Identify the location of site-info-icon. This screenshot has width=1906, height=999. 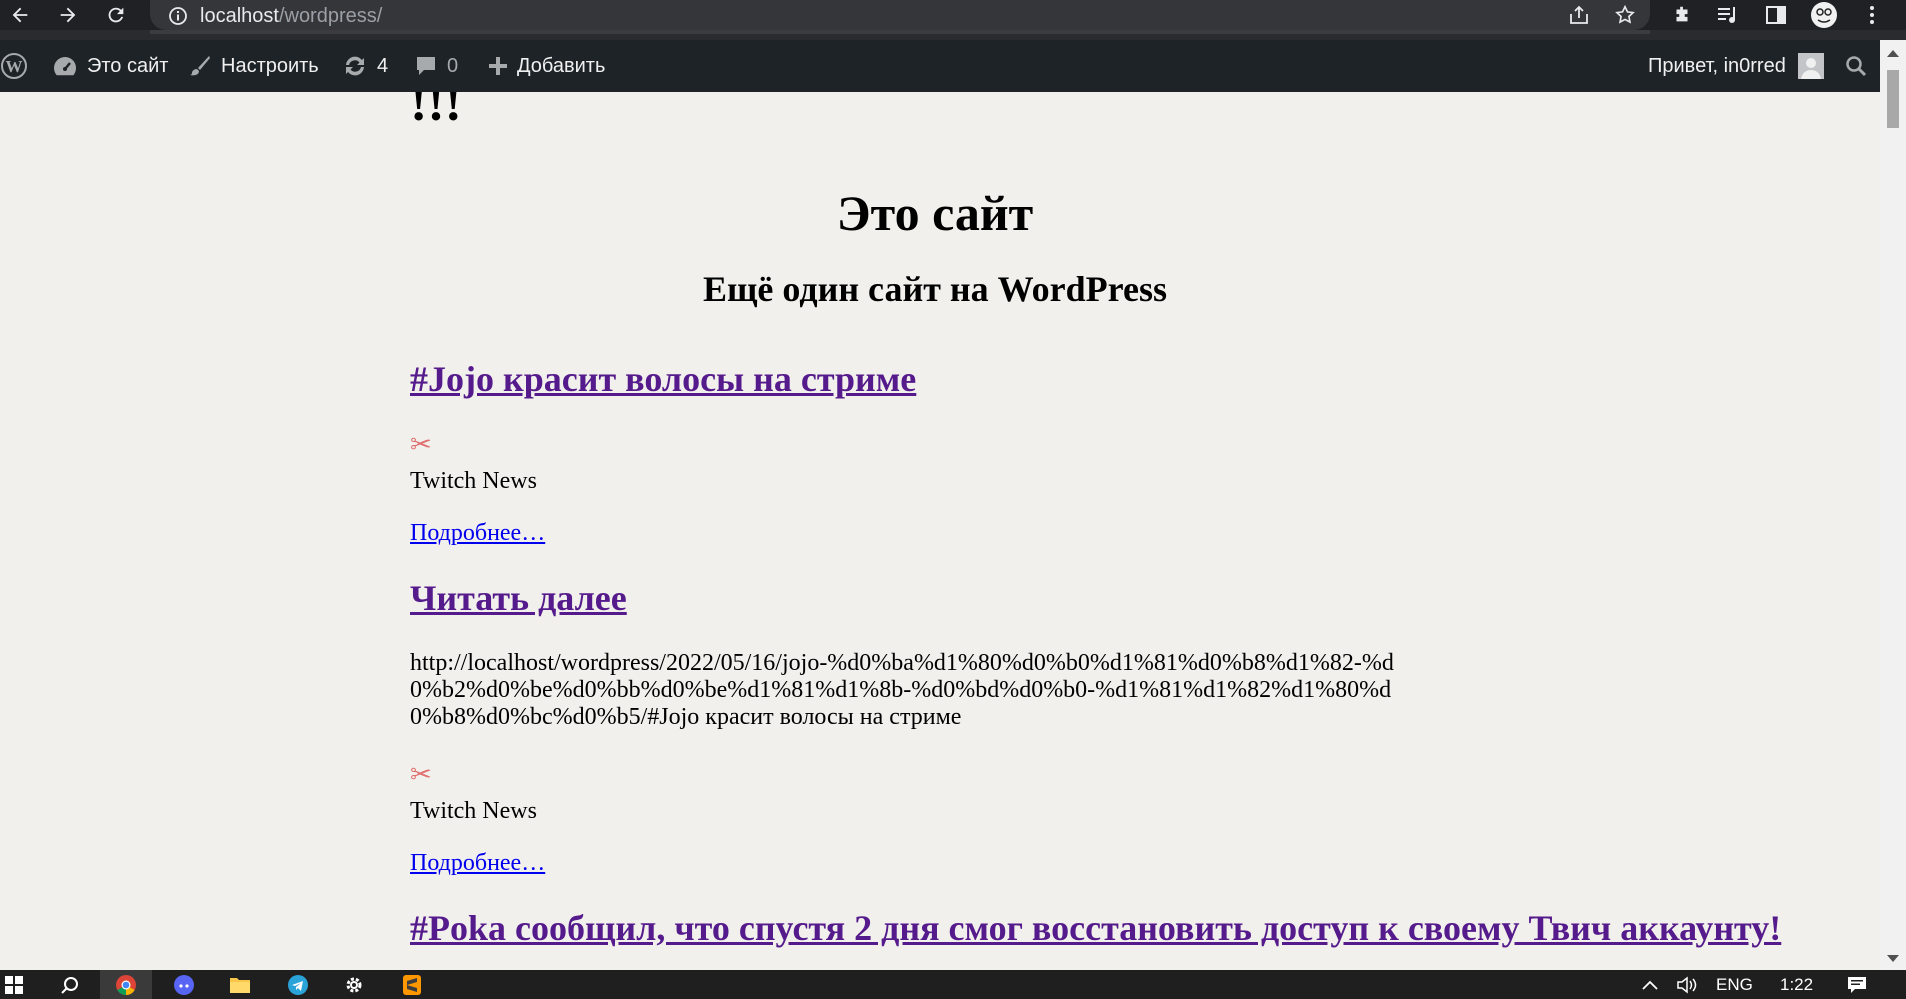
(178, 16).